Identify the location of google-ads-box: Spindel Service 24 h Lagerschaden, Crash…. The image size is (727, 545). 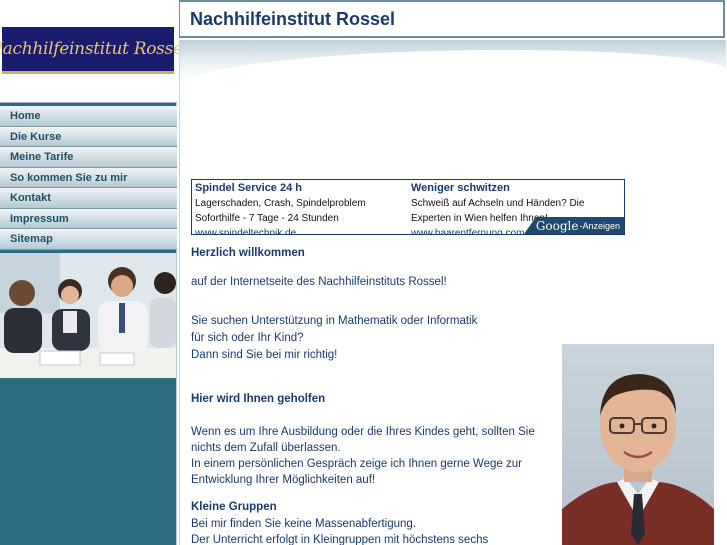
(408, 207).